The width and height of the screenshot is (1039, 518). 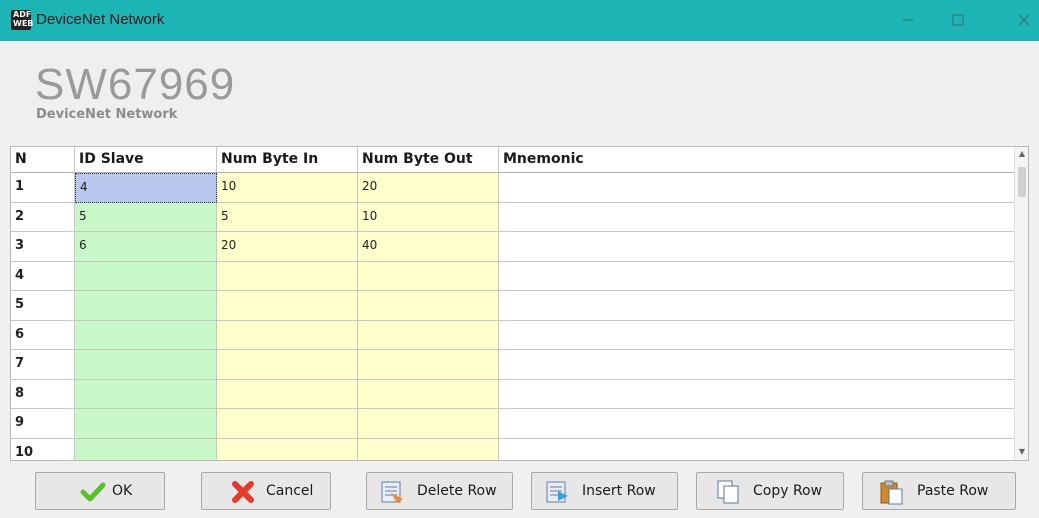 What do you see at coordinates (146, 217) in the screenshot?
I see `id-slave-cell: 5` at bounding box center [146, 217].